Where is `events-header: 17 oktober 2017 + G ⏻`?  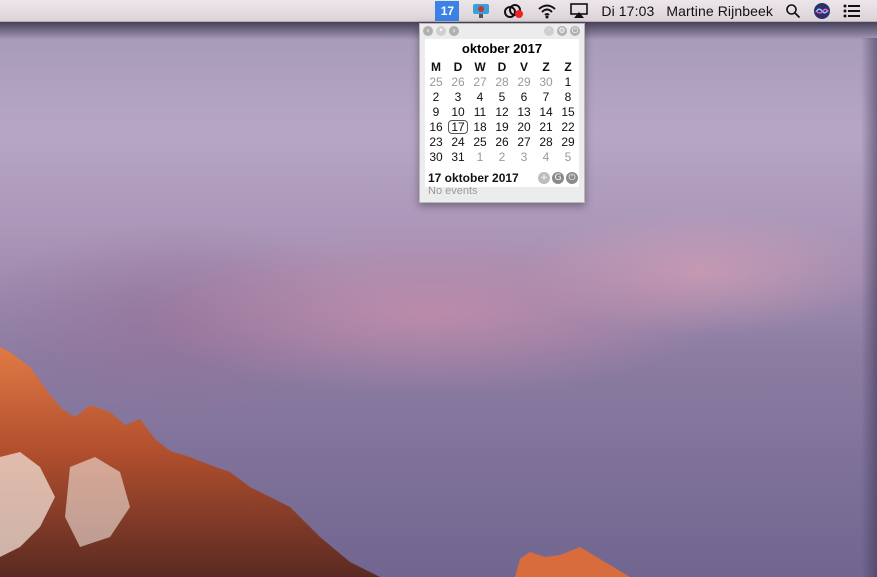
events-header: 17 oktober 2017 + G ⏻ is located at coordinates (503, 178).